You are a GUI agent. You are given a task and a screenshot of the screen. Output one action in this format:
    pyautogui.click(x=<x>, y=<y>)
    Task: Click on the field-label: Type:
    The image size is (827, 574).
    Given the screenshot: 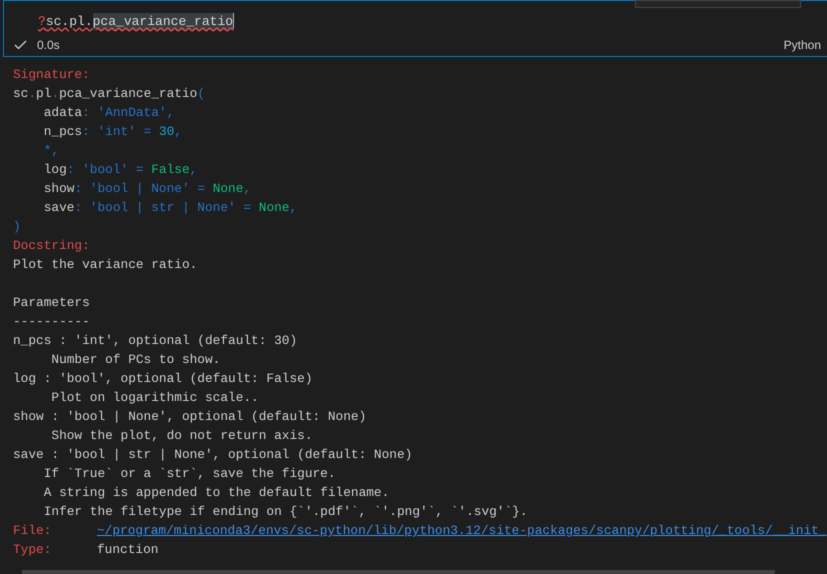 What is the action you would take?
    pyautogui.click(x=32, y=550)
    